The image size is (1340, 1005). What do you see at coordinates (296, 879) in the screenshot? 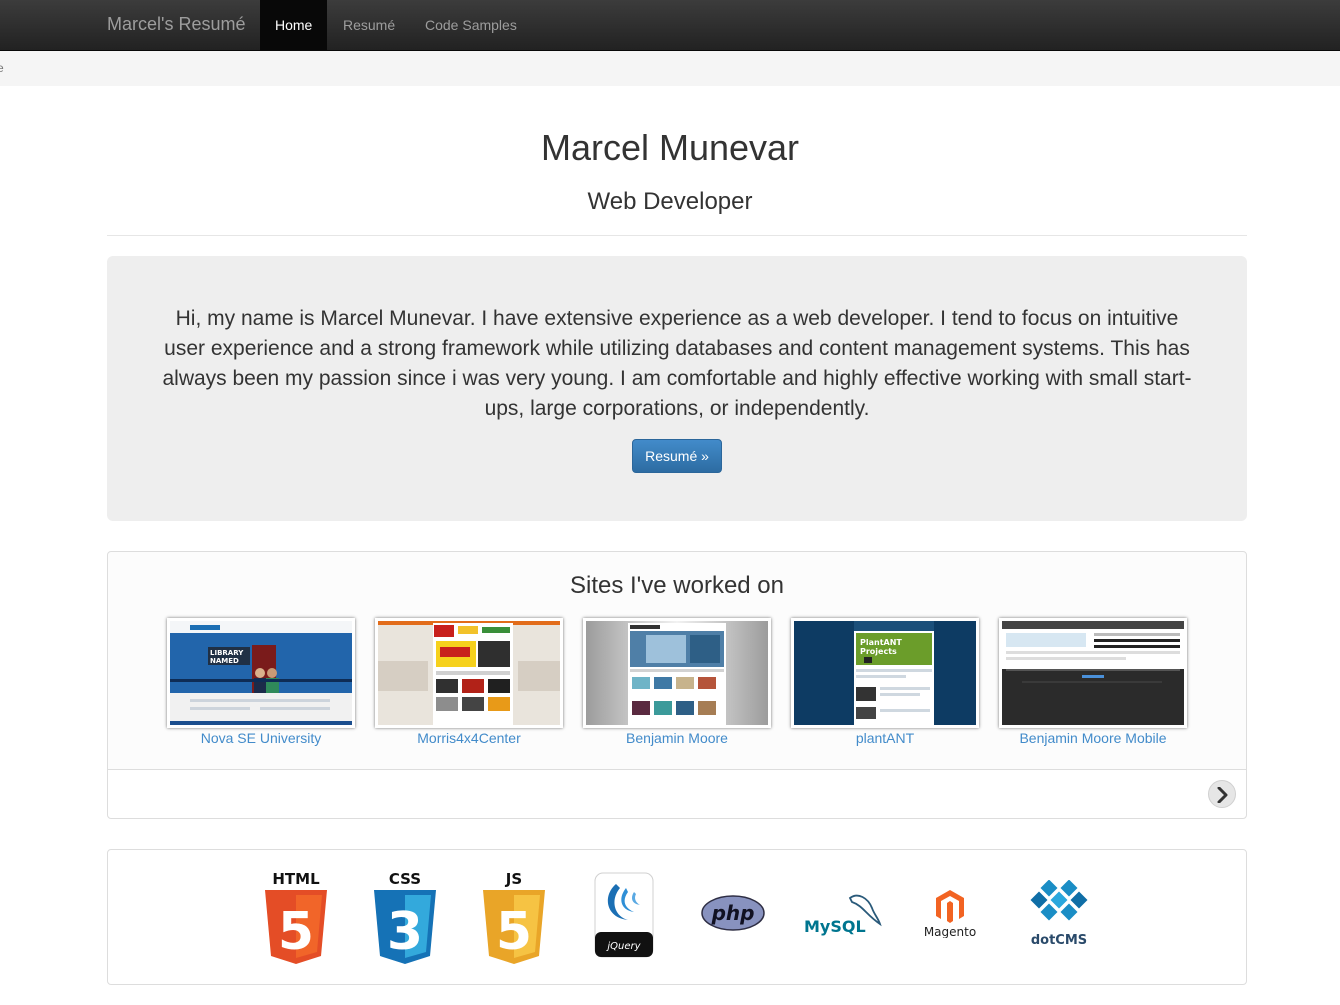
I see `html5-logo-label: HTML` at bounding box center [296, 879].